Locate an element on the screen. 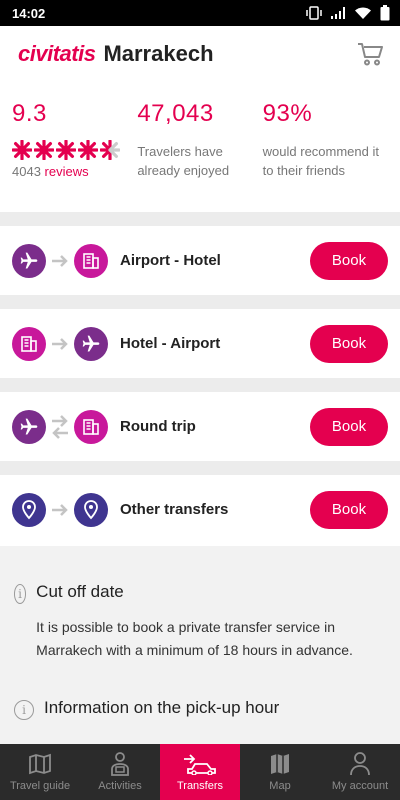 Image resolution: width=400 pixels, height=800 pixels. transfer-label: Other transfers is located at coordinates (174, 509).